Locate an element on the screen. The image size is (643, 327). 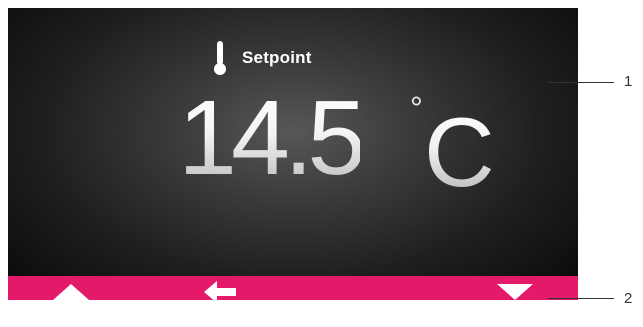
degree-symbol: ° is located at coordinates (416, 108).